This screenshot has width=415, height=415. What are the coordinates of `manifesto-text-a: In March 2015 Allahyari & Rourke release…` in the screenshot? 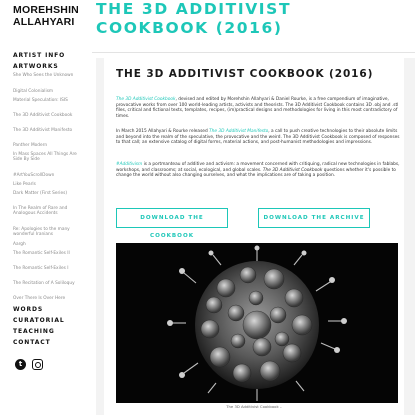 It's located at (163, 131).